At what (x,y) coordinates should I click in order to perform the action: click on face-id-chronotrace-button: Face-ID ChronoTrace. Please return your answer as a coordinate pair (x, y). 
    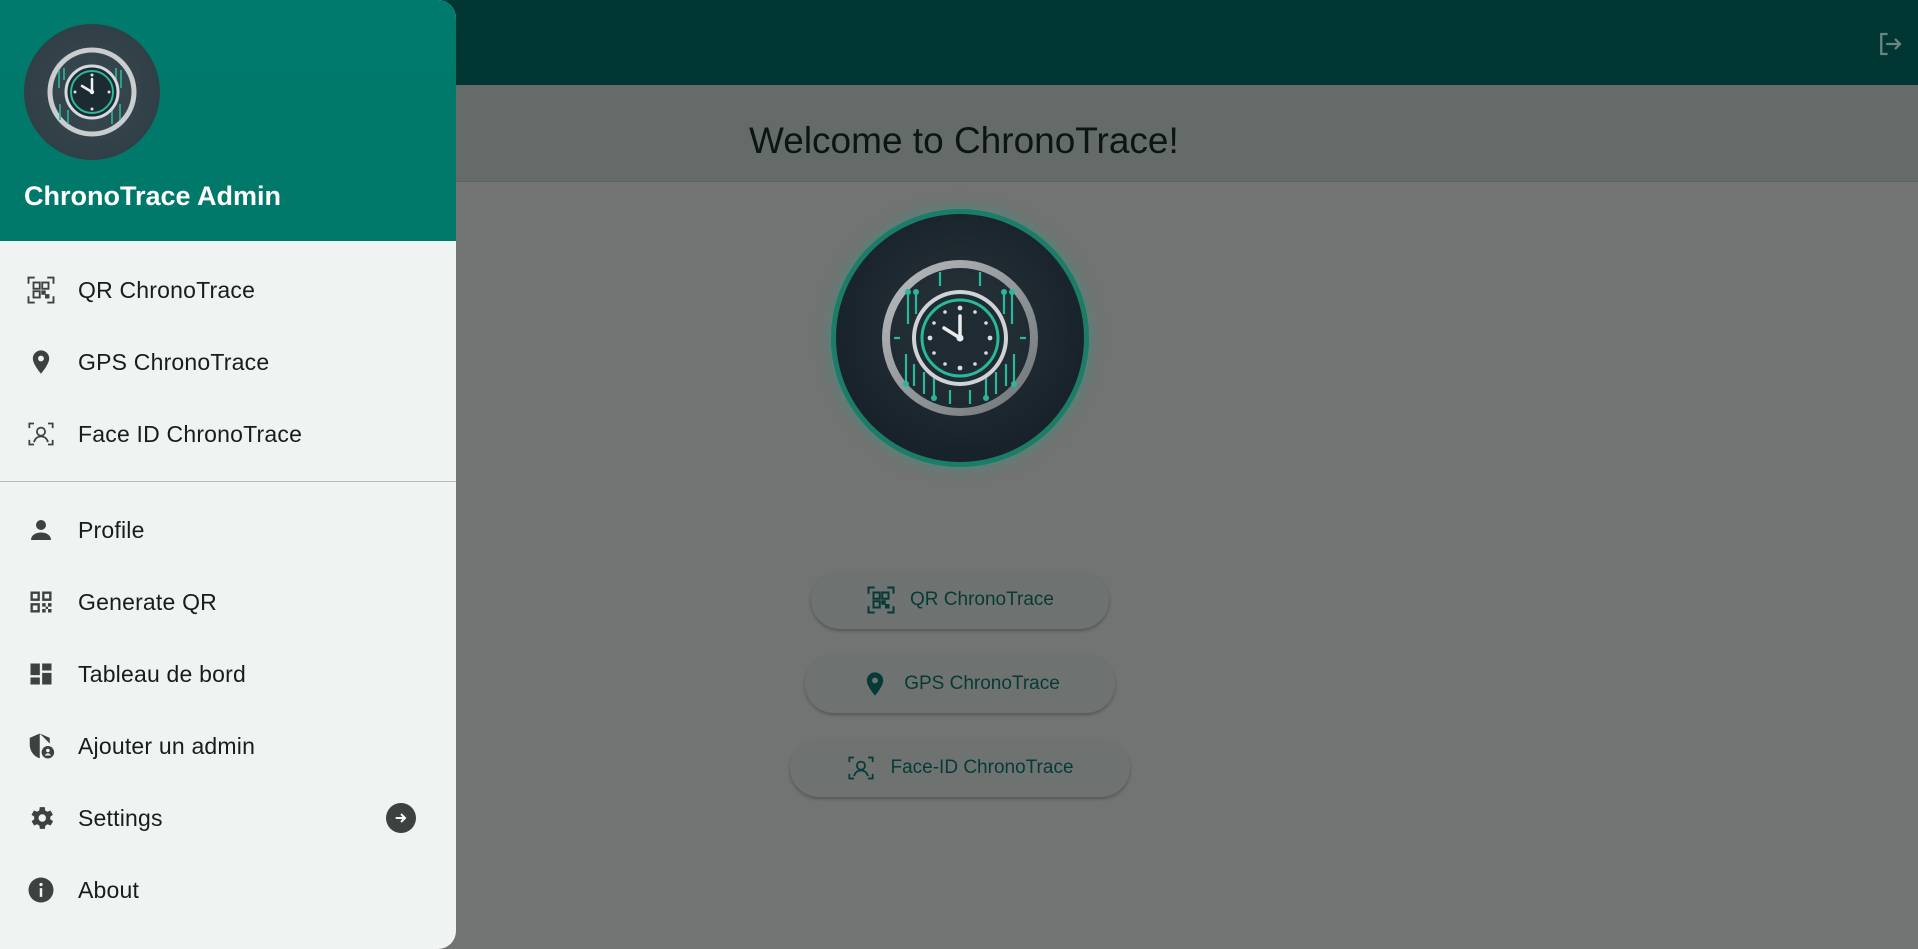
    Looking at the image, I should click on (960, 768).